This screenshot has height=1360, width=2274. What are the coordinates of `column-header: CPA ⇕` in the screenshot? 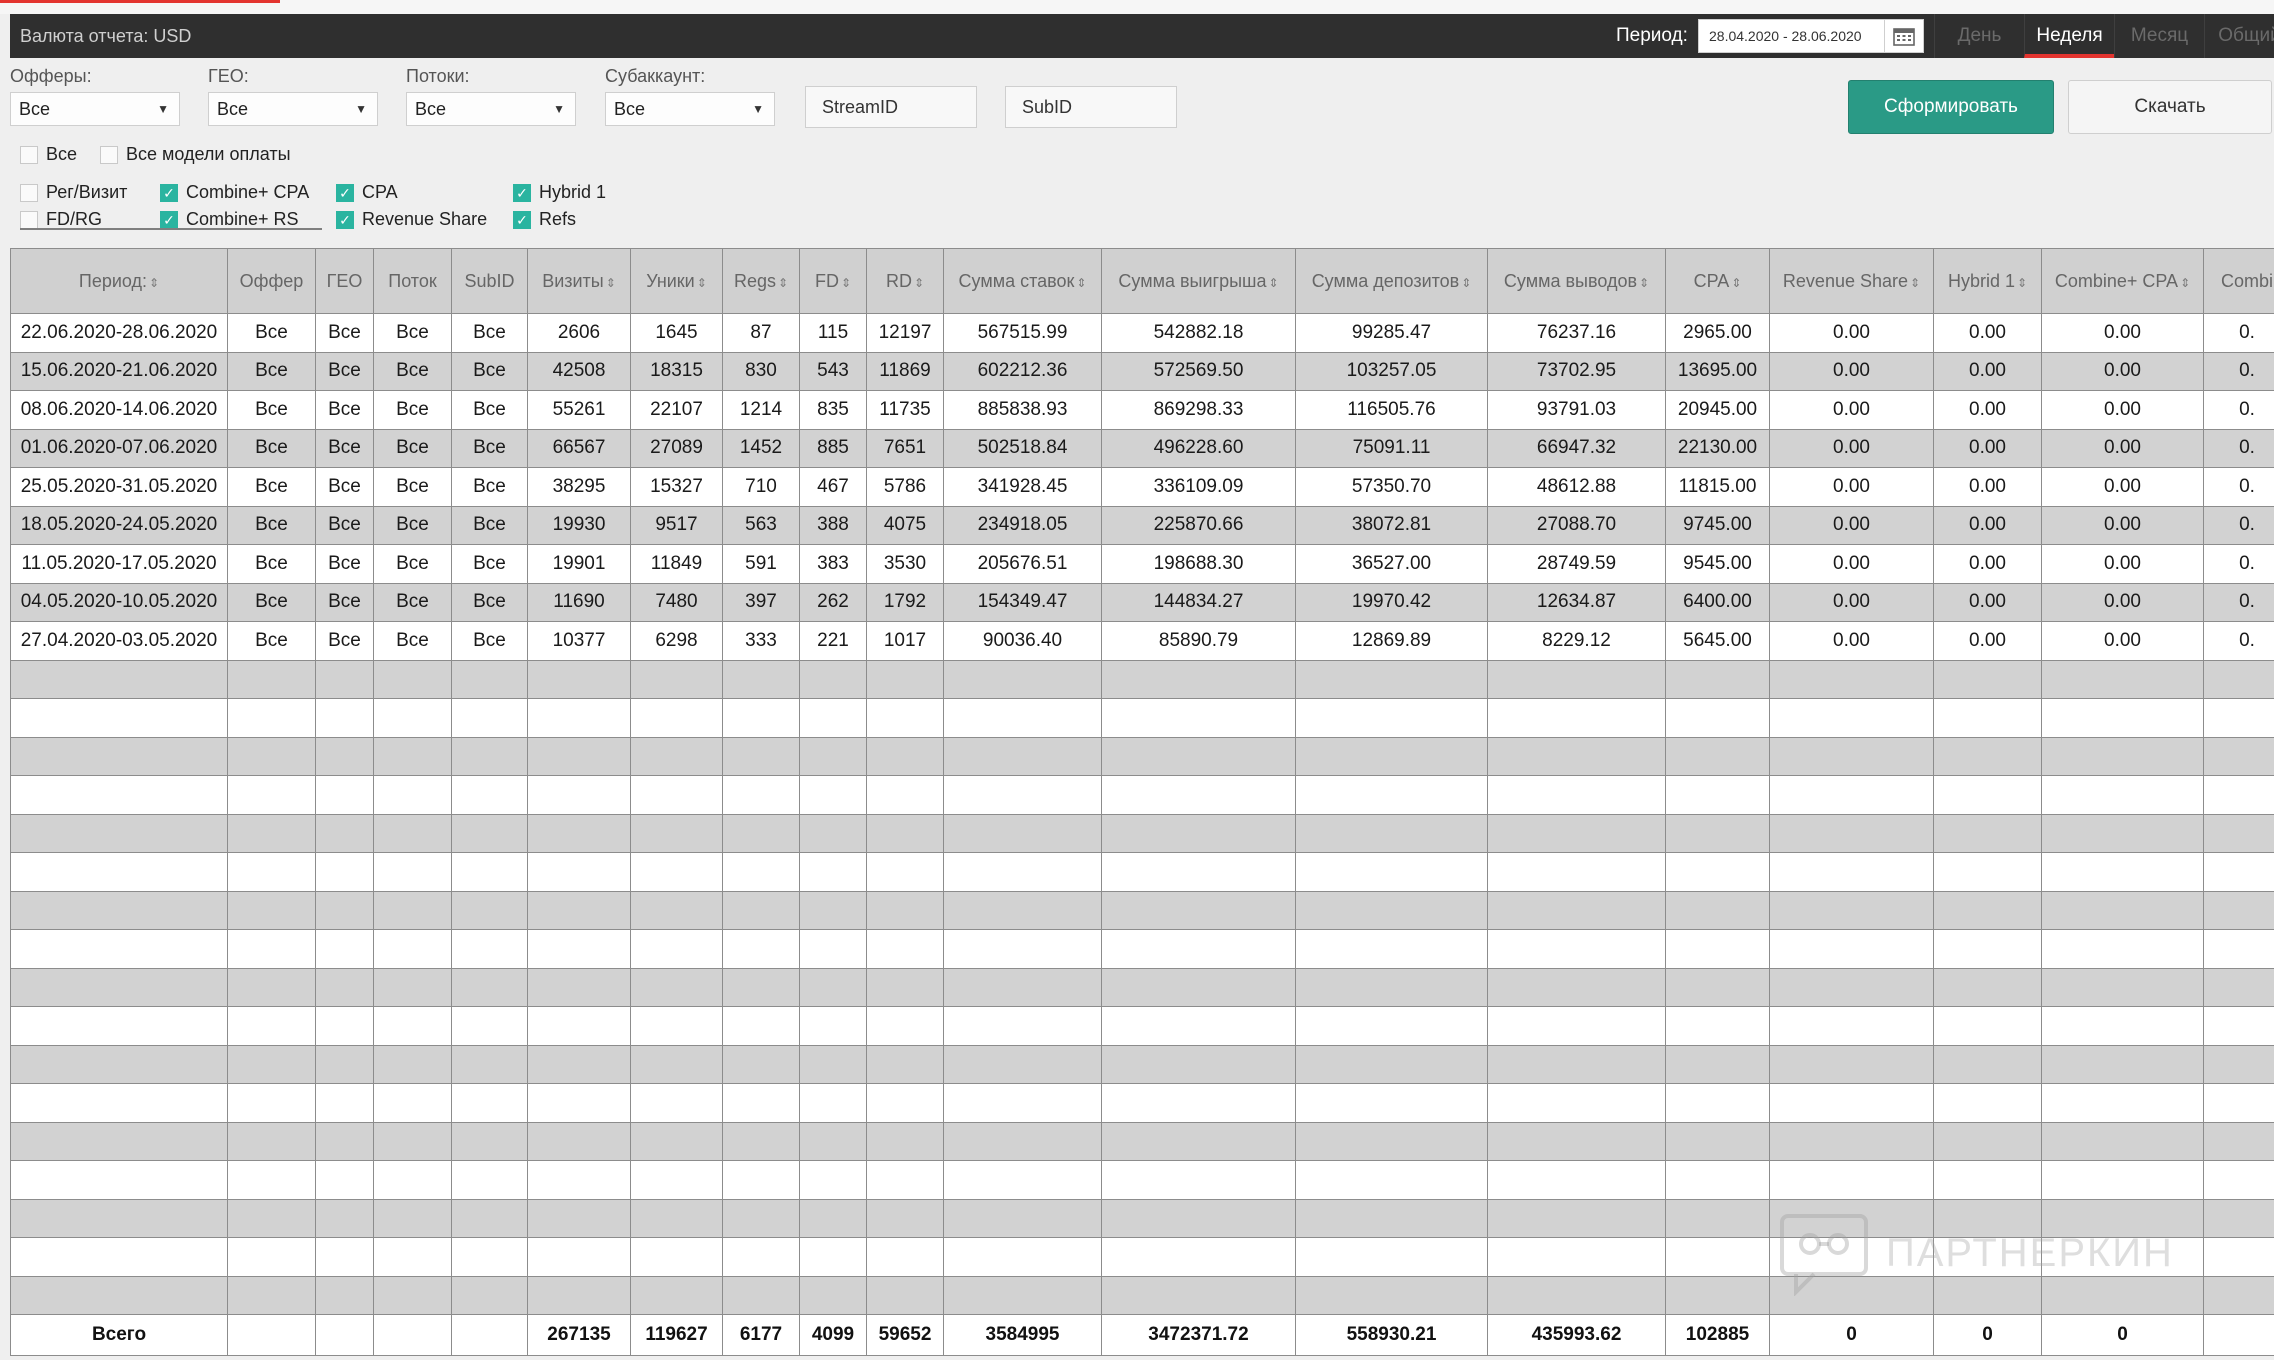 It's located at (1717, 281).